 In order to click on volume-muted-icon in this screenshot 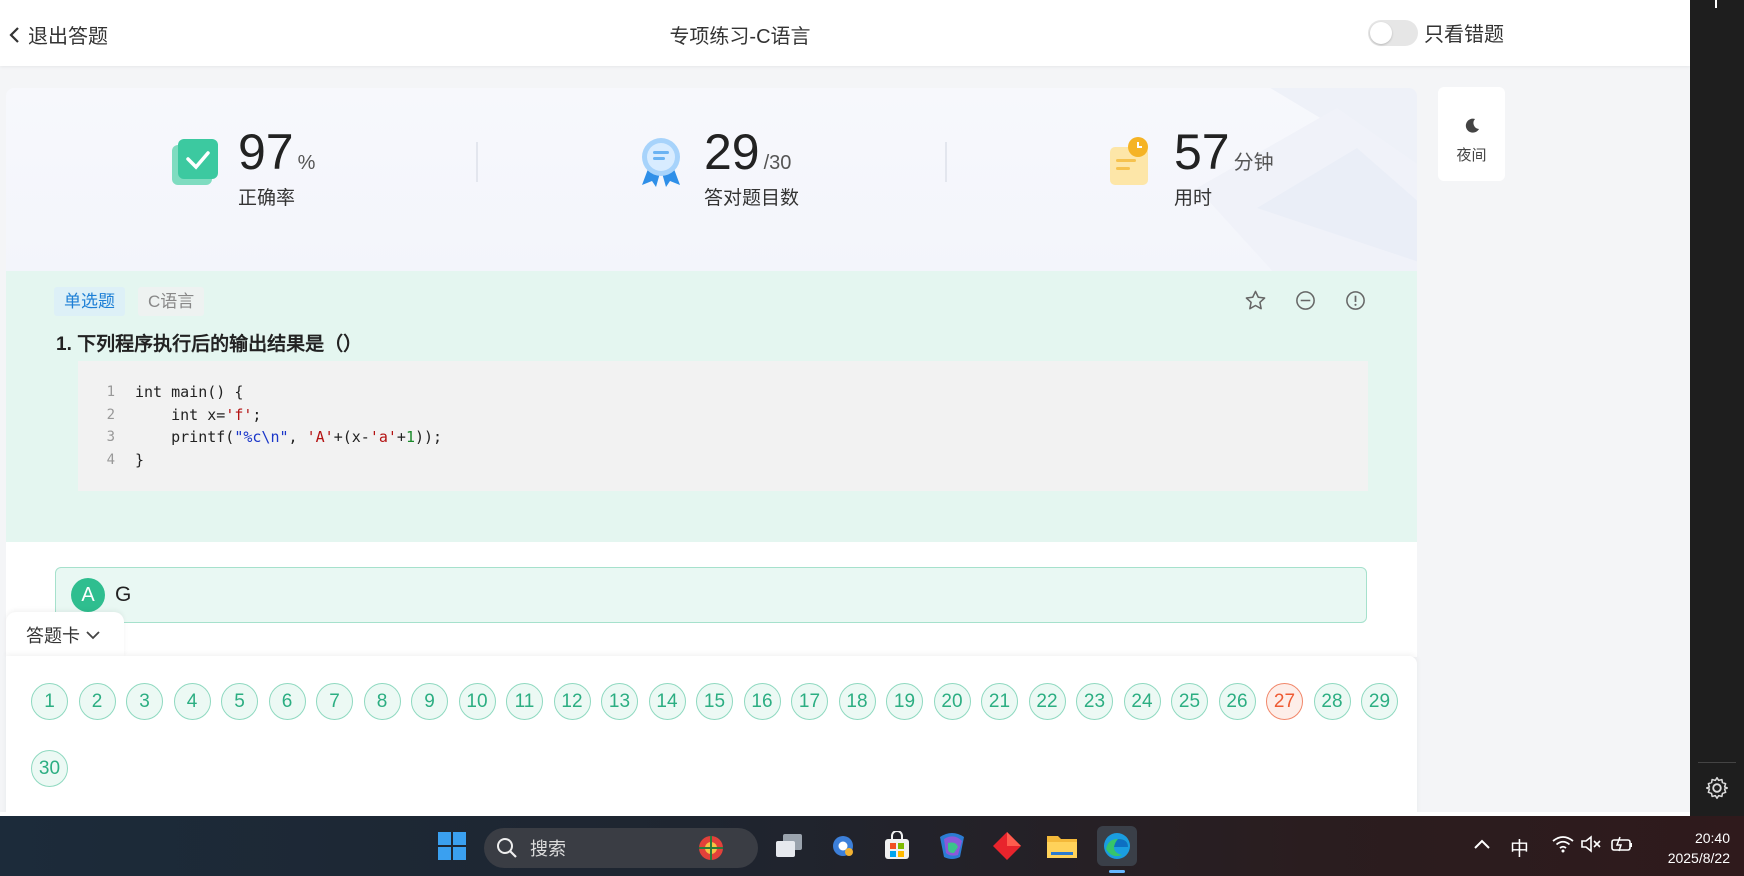, I will do `click(1591, 847)`.